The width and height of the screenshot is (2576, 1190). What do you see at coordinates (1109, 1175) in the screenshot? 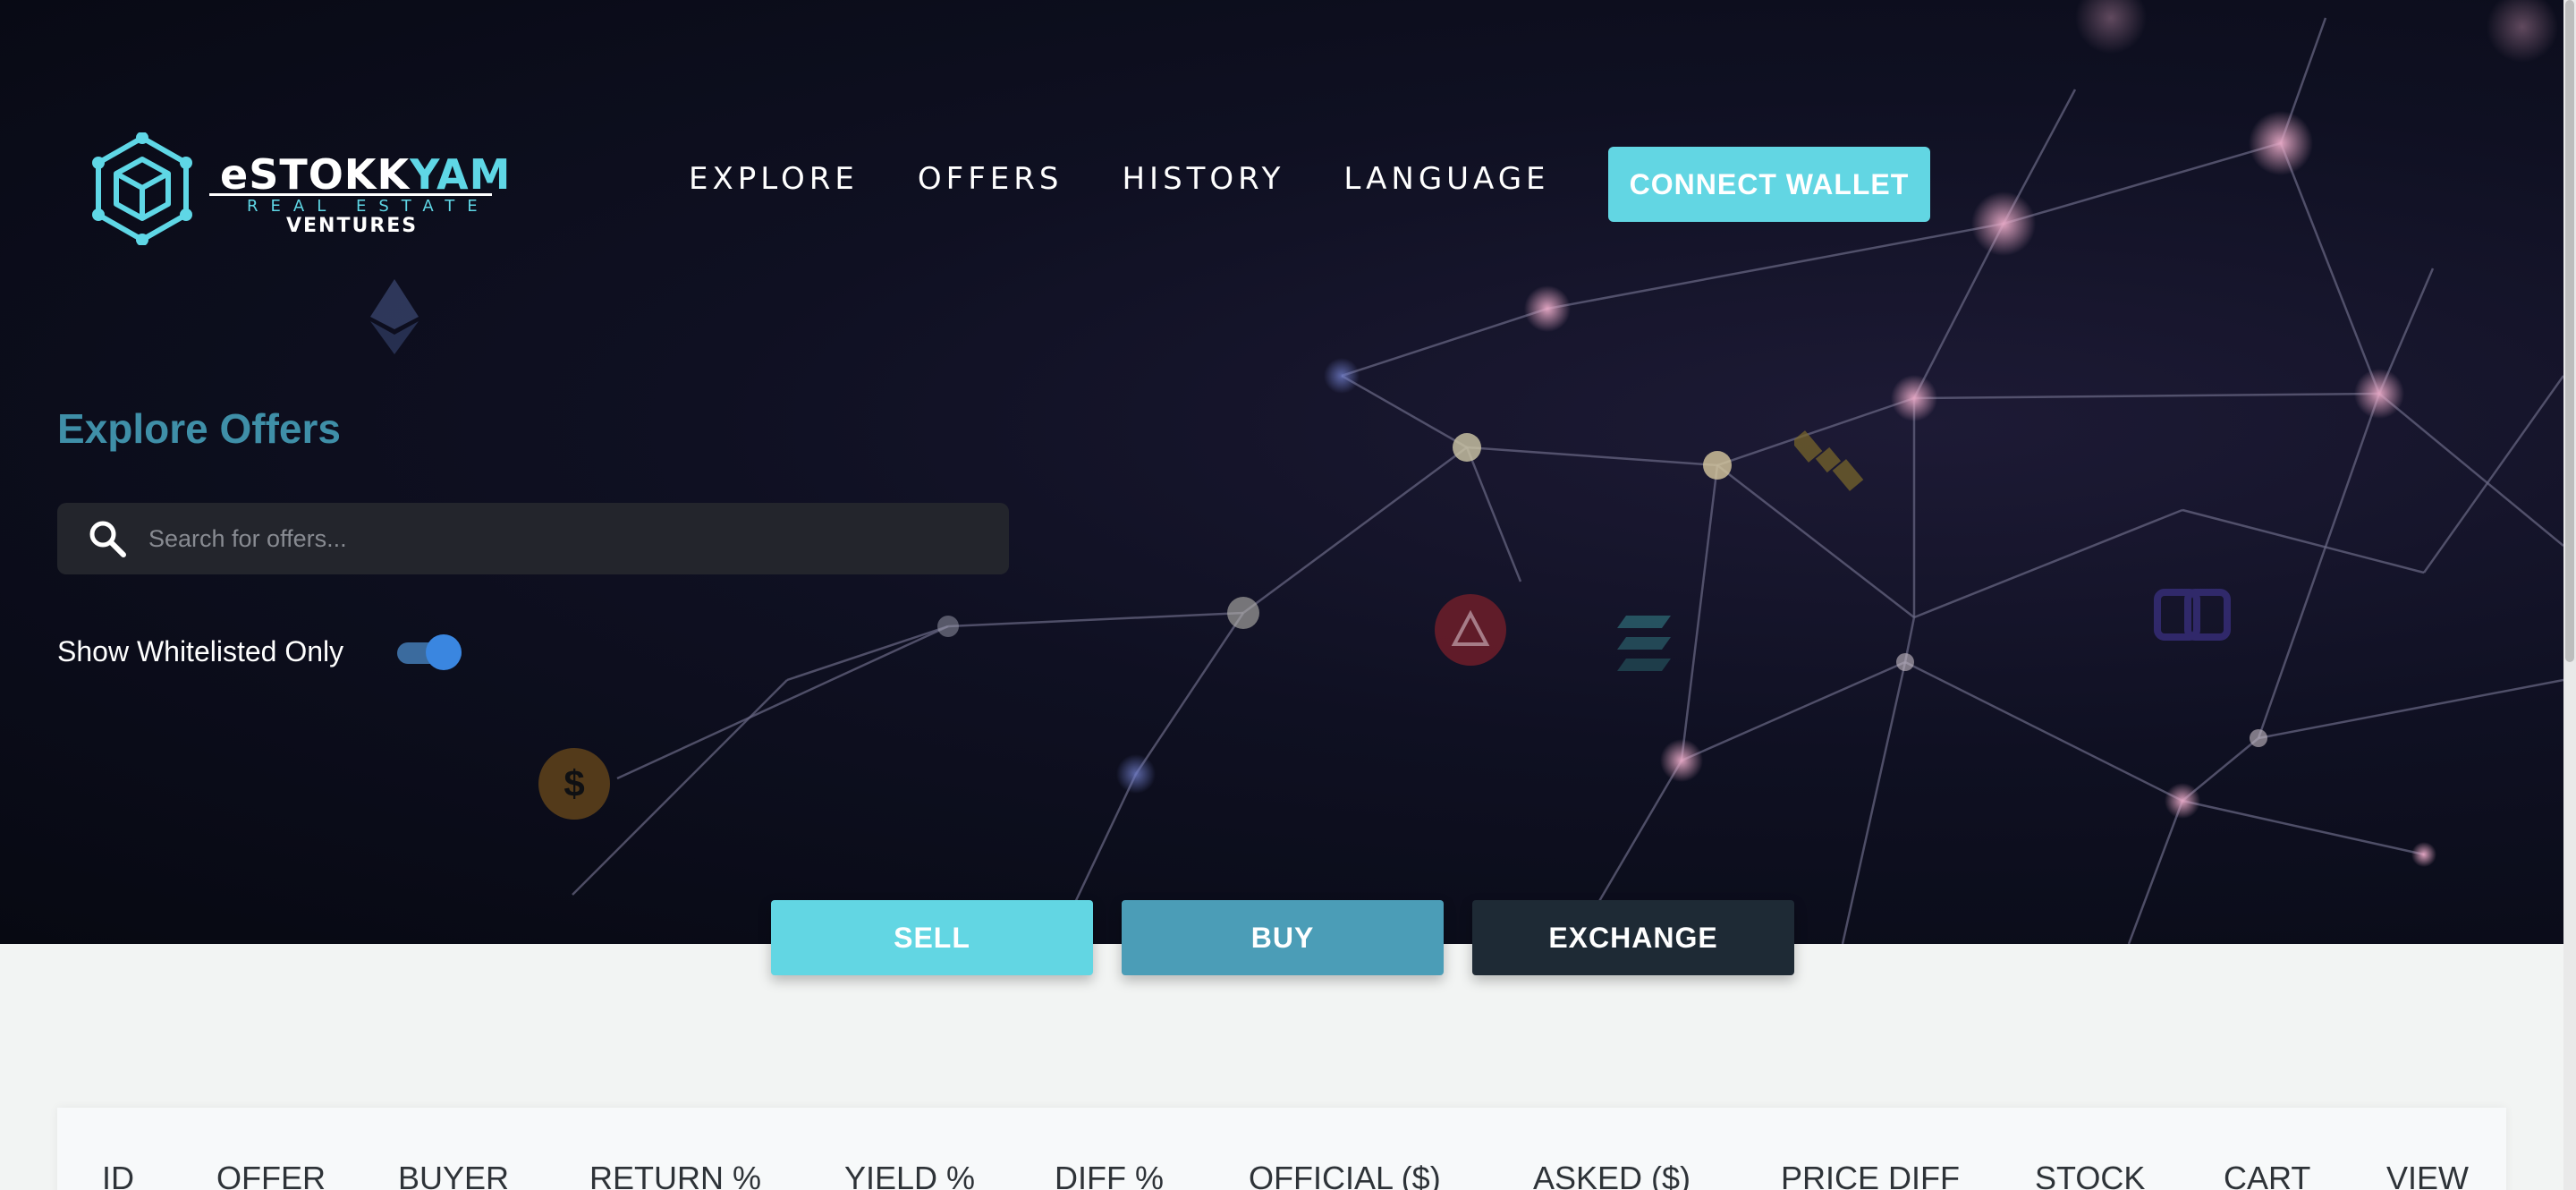
I see `column-header-diff: DIFF %` at bounding box center [1109, 1175].